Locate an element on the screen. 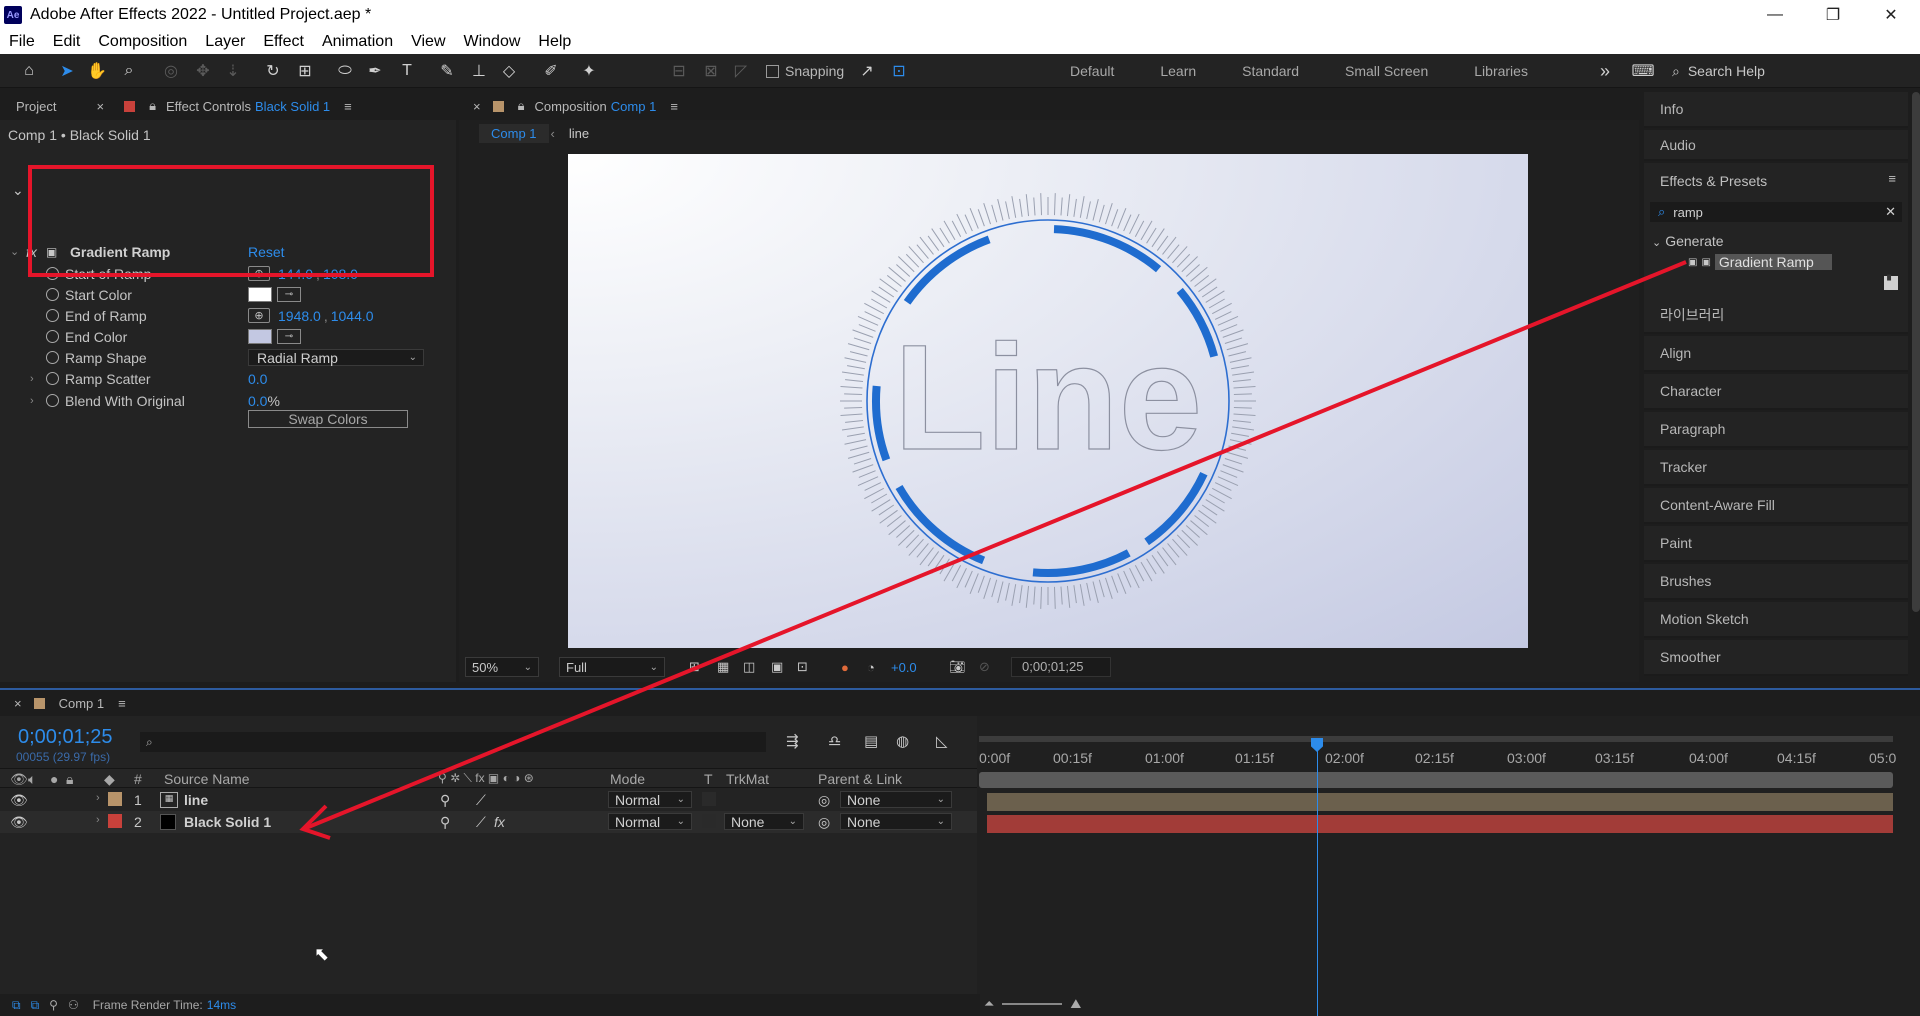 This screenshot has width=1920, height=1016. minimize-button: — is located at coordinates (1775, 15).